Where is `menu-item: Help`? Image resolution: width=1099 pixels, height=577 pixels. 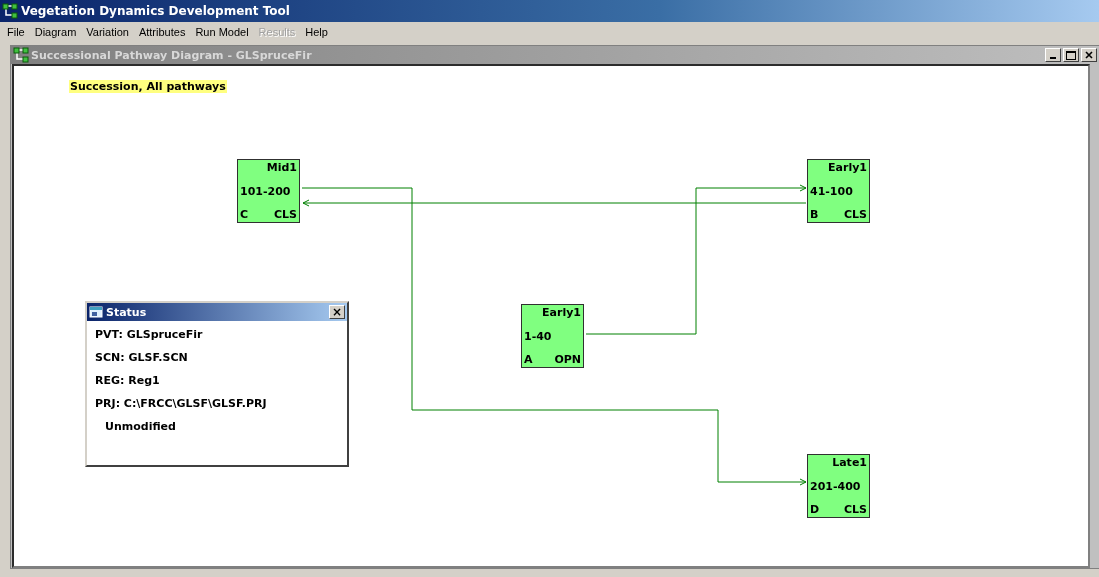
menu-item: Help is located at coordinates (316, 32).